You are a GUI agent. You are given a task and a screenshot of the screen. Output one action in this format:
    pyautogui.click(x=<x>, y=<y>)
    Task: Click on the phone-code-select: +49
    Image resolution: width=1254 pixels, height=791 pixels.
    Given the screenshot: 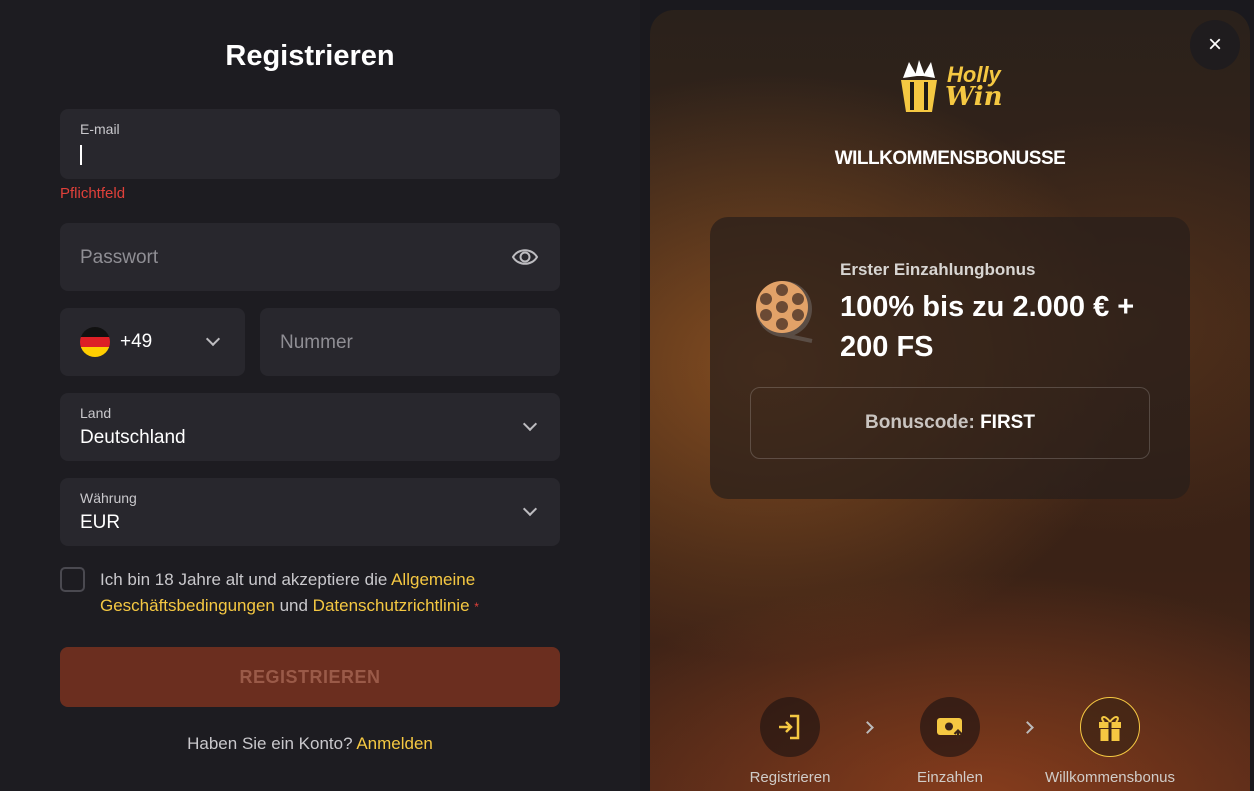 What is the action you would take?
    pyautogui.click(x=152, y=342)
    